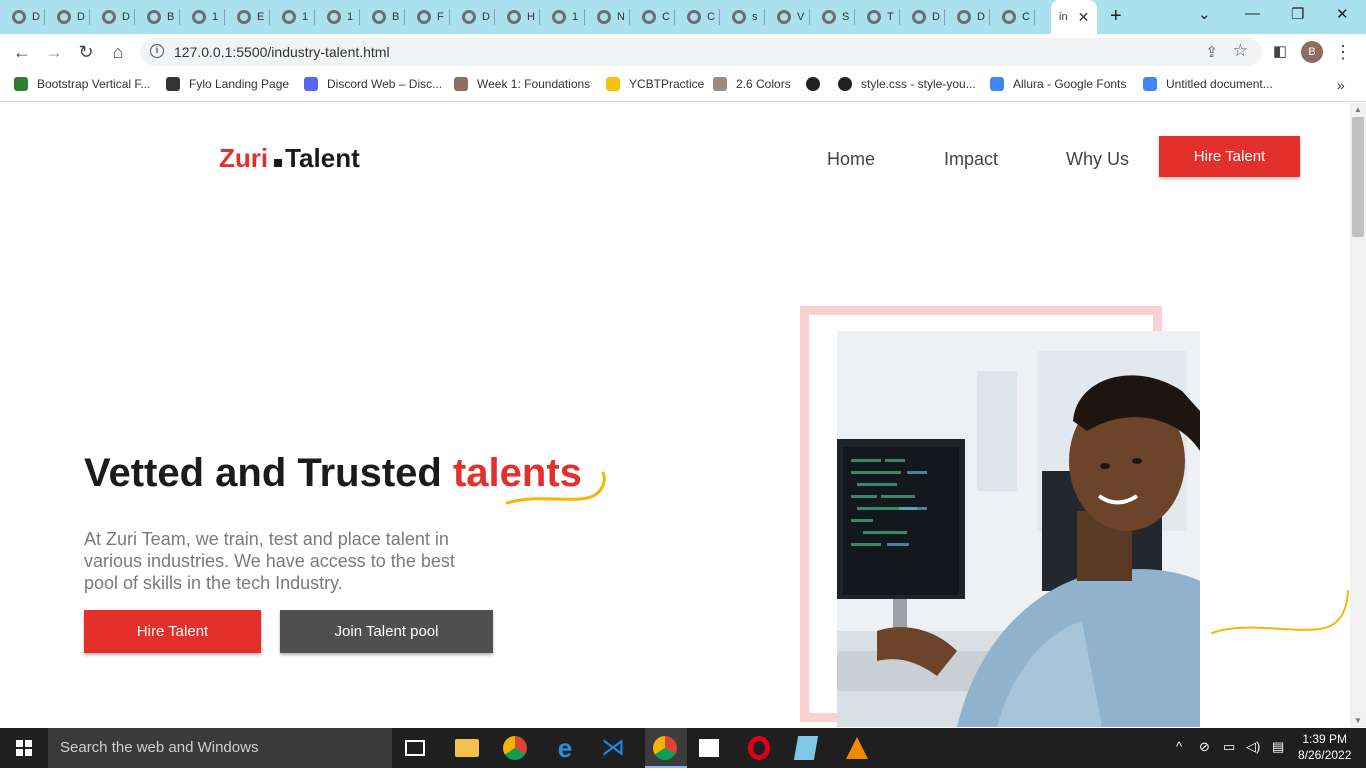  Describe the element at coordinates (247, 17) in the screenshot. I see `tab-5: E` at that location.